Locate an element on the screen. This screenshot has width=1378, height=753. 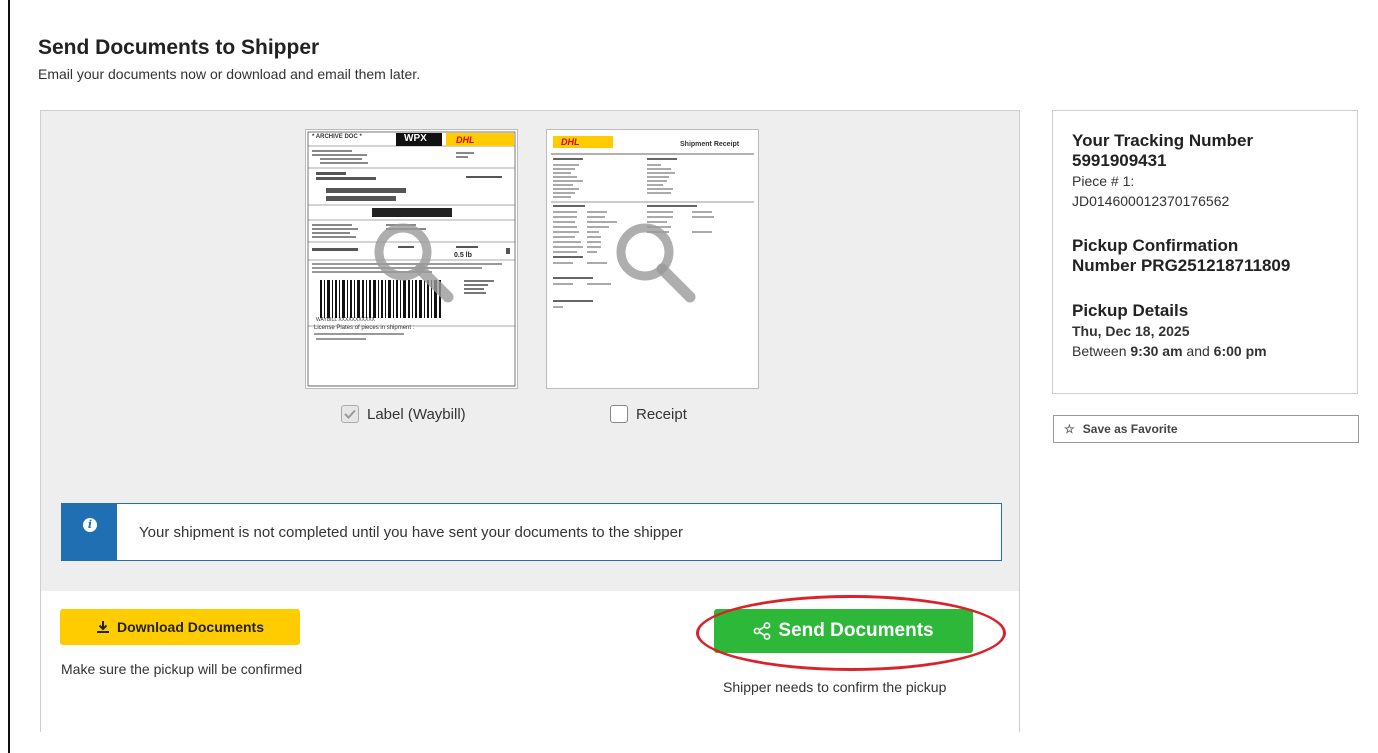
download-icon is located at coordinates (102, 627).